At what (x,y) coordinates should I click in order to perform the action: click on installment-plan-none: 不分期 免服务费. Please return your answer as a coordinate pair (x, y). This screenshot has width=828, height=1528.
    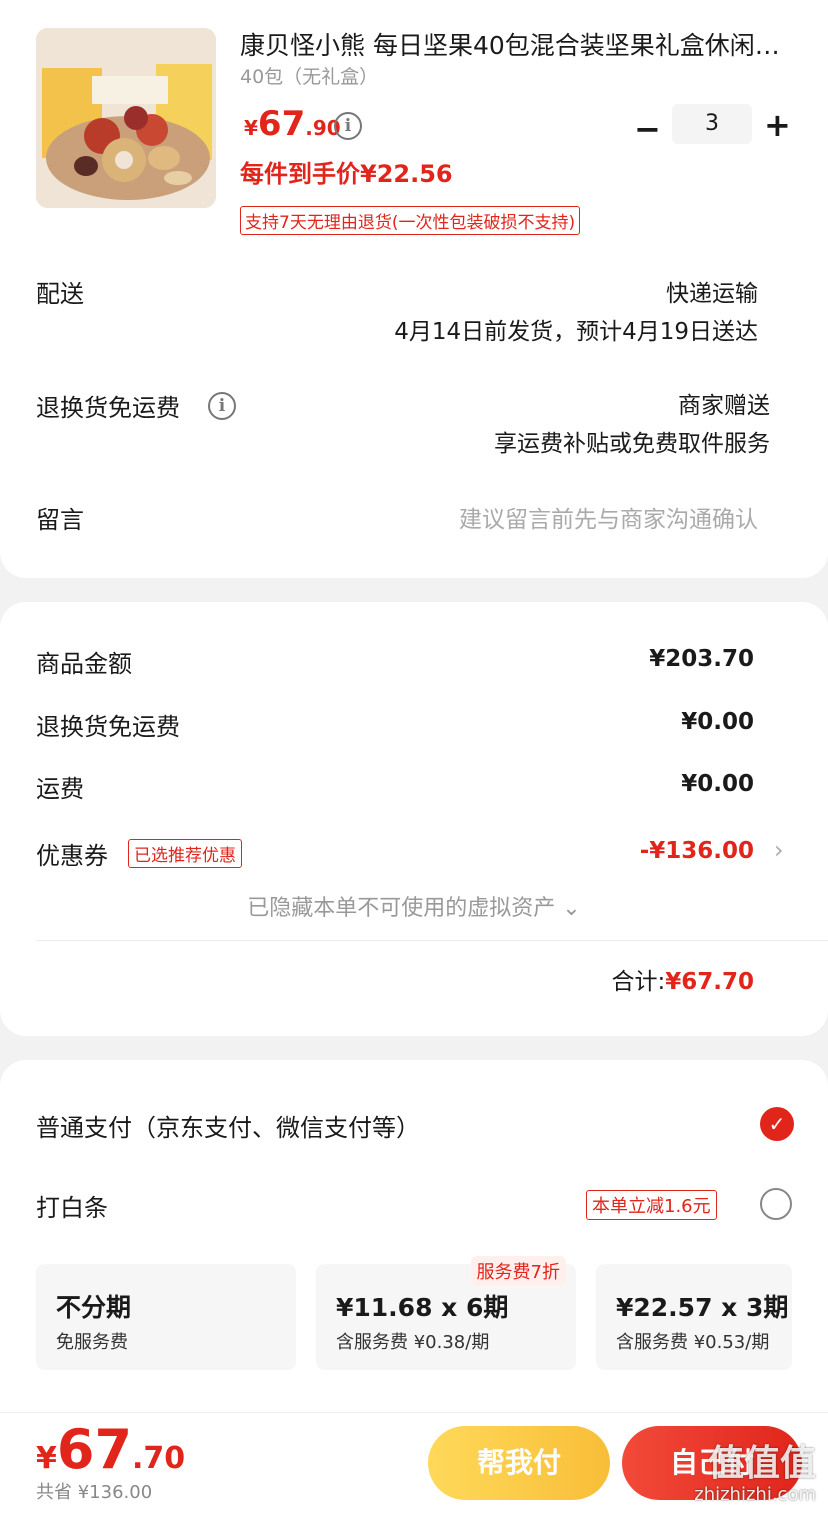
    Looking at the image, I should click on (166, 1317).